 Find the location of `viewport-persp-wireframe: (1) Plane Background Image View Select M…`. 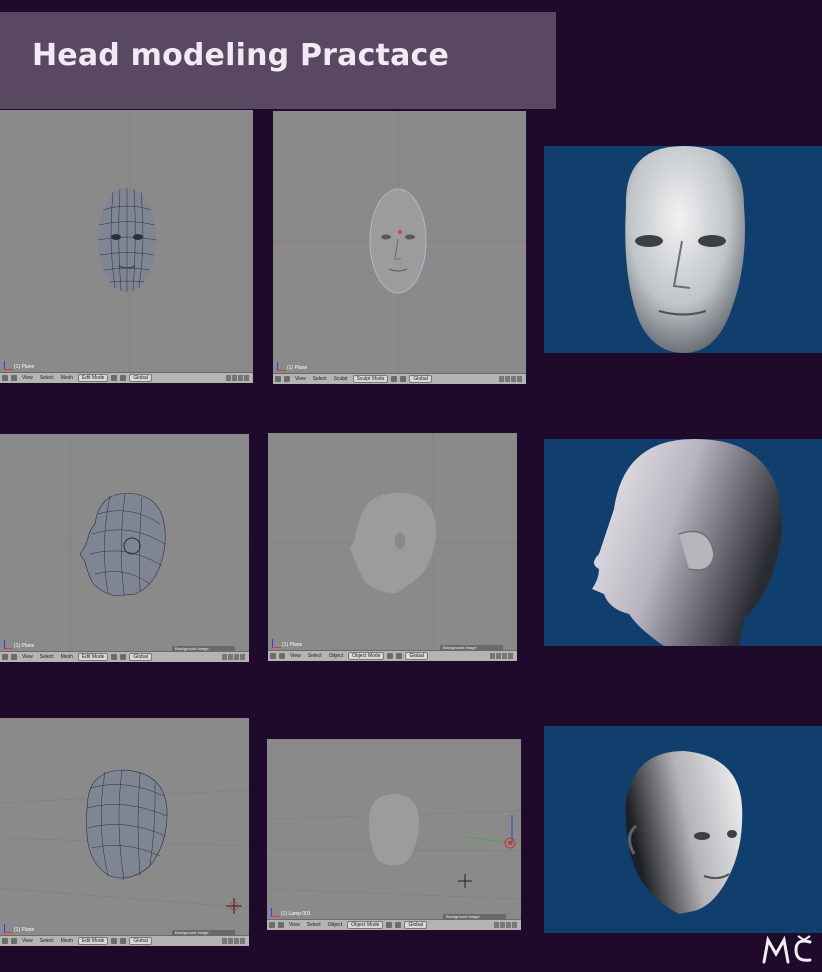

viewport-persp-wireframe: (1) Plane Background Image View Select M… is located at coordinates (124, 832).